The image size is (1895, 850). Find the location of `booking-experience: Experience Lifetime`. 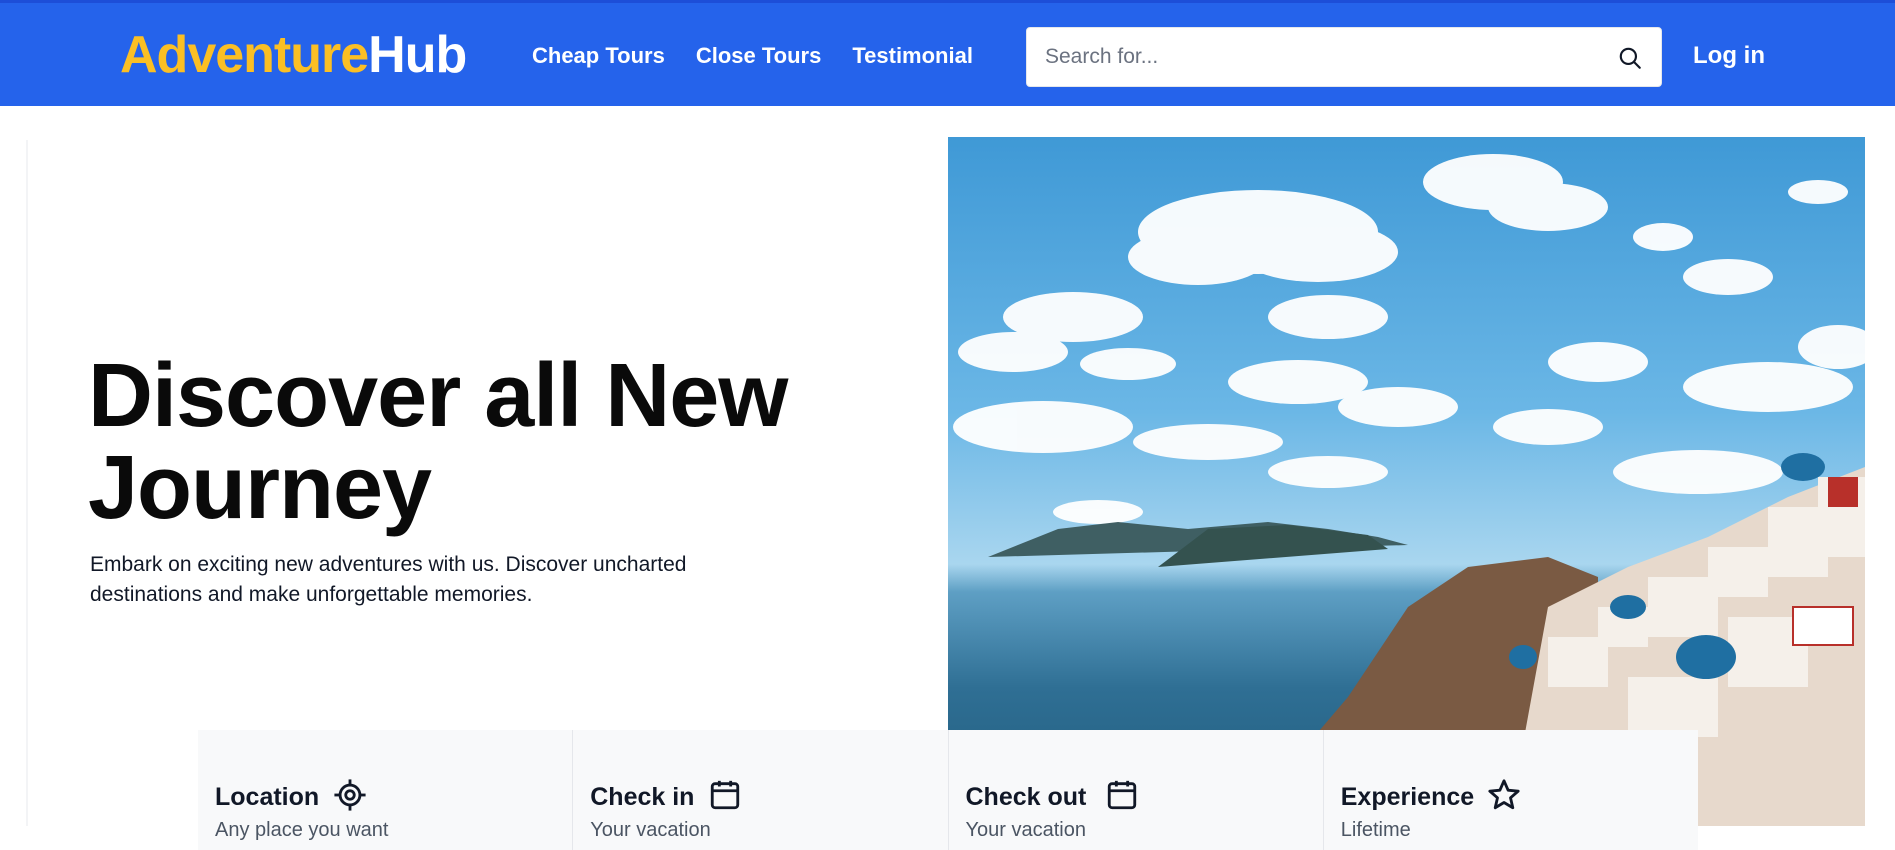

booking-experience: Experience Lifetime is located at coordinates (1511, 790).